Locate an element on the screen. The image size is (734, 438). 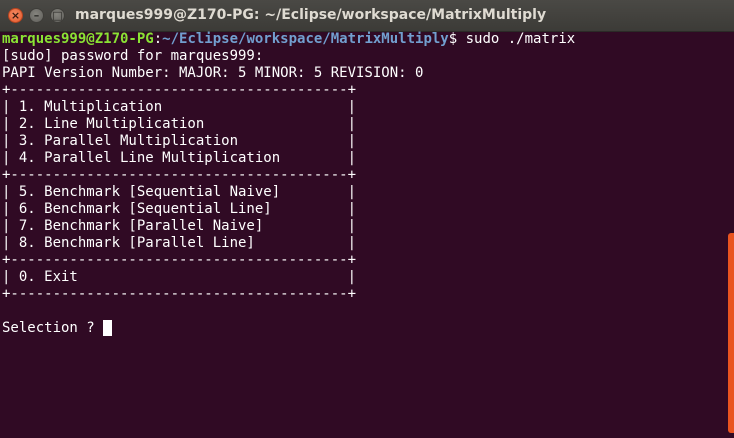
menu-item: | 6. Benchmark [Sequential Line] | is located at coordinates (179, 209).